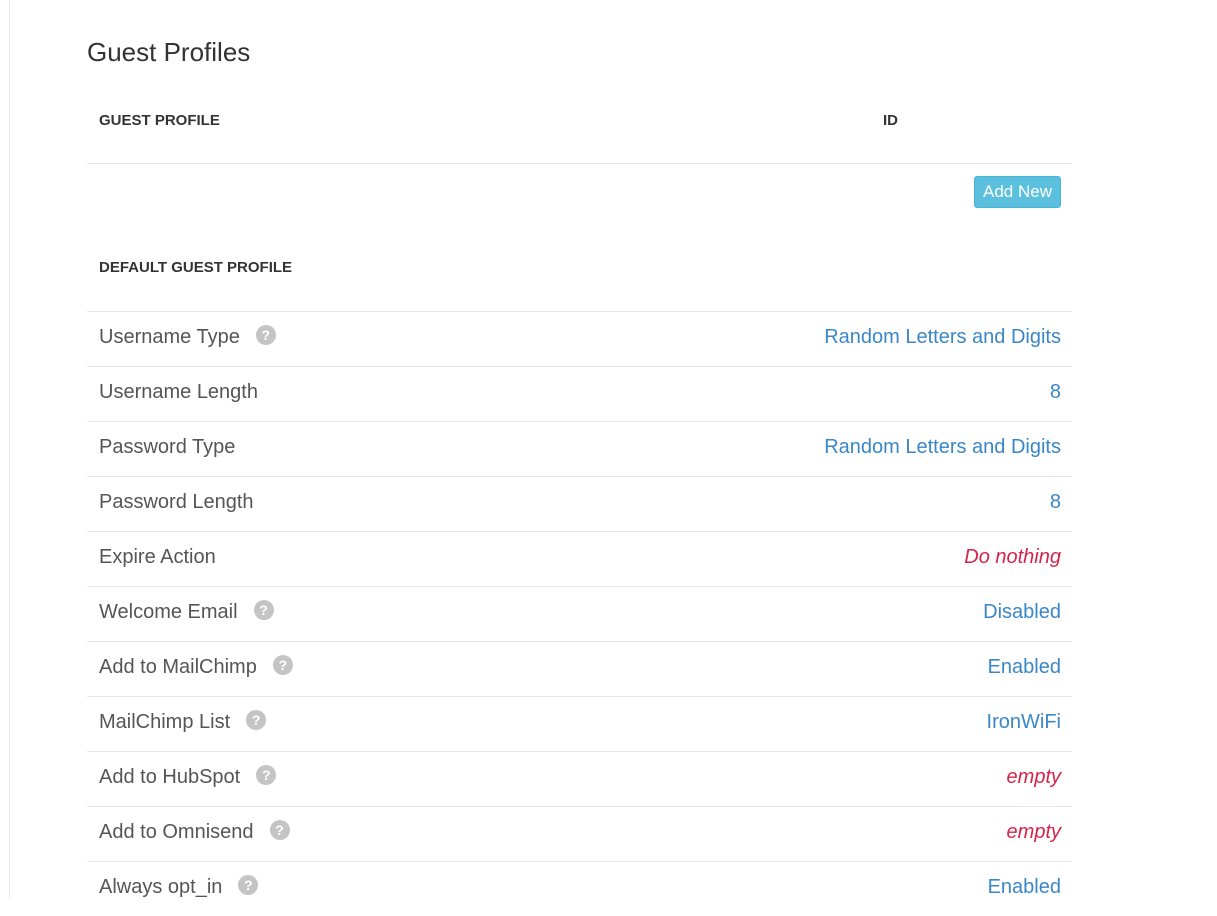 The image size is (1217, 916). I want to click on setting-value-password-type: Random Letters and Digits, so click(942, 447).